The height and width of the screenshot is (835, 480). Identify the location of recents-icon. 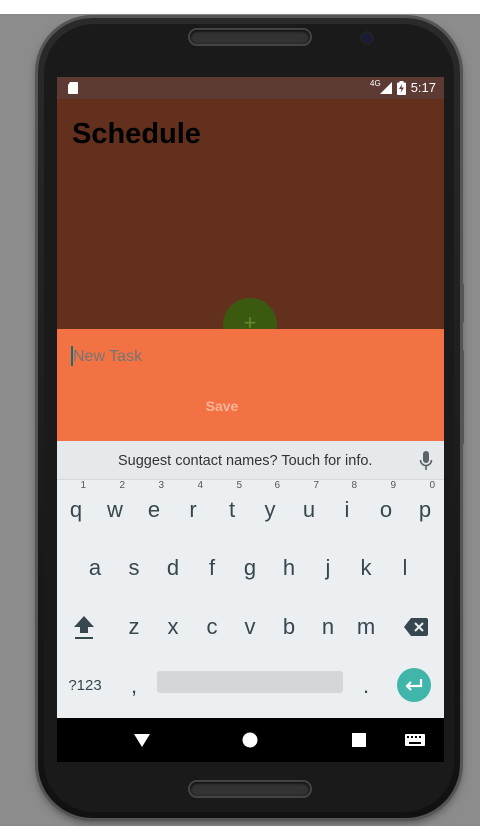
(359, 740).